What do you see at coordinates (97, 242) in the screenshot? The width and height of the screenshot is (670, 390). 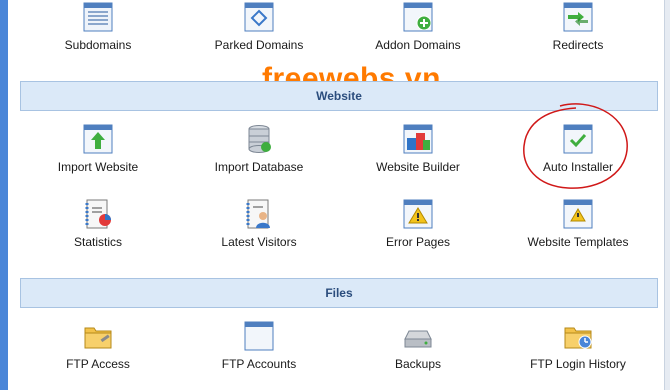 I see `statistics-label: Statistics` at bounding box center [97, 242].